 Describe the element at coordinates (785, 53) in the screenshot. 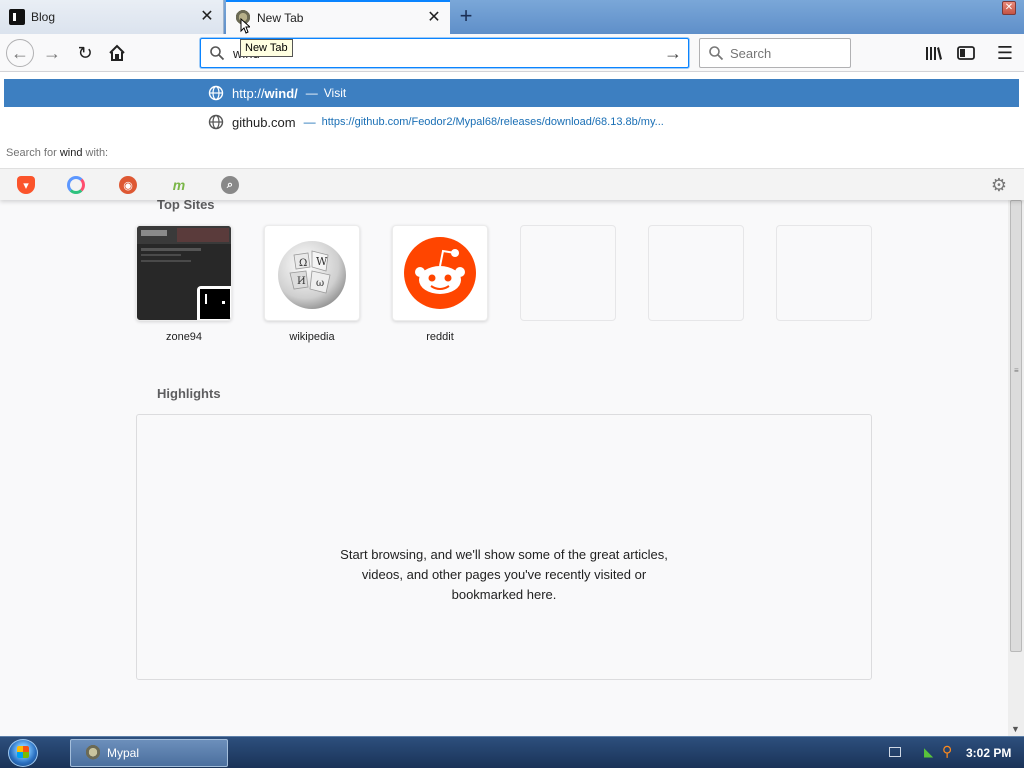

I see `search-input` at that location.